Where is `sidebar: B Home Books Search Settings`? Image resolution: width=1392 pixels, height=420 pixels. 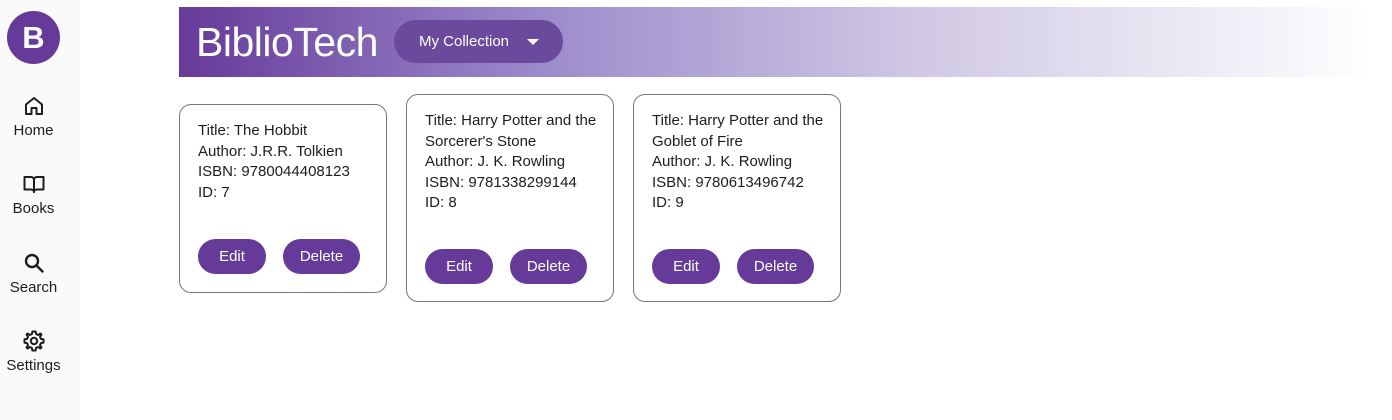 sidebar: B Home Books Search Settings is located at coordinates (40, 210).